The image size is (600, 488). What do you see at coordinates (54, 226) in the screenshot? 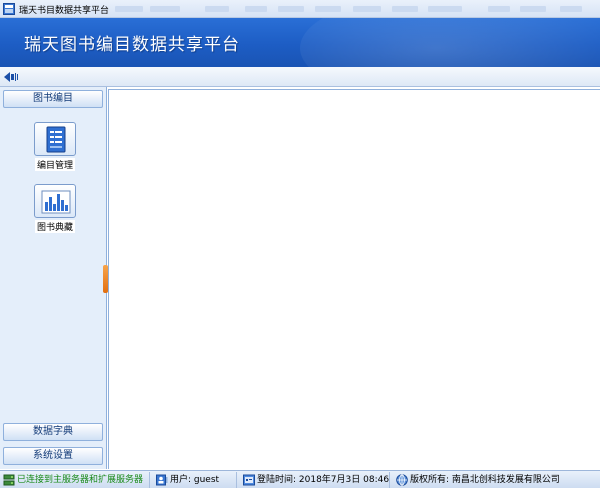
I see `nav-tile-label: 图书典藏` at bounding box center [54, 226].